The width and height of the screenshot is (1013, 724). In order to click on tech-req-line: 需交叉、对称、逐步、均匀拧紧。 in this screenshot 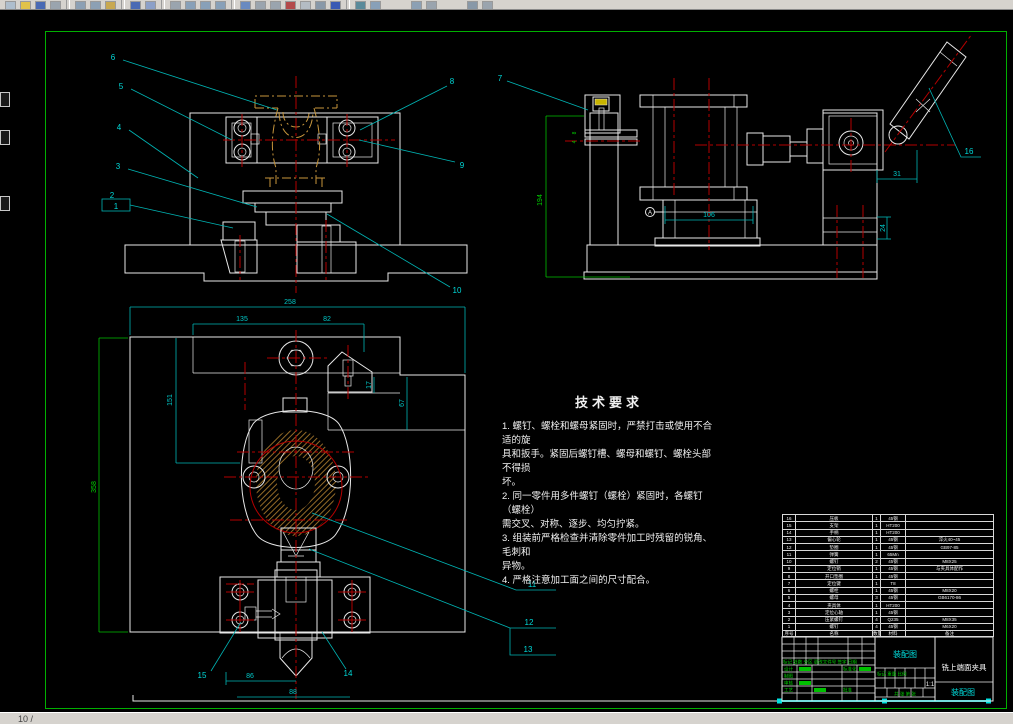, I will do `click(573, 524)`.